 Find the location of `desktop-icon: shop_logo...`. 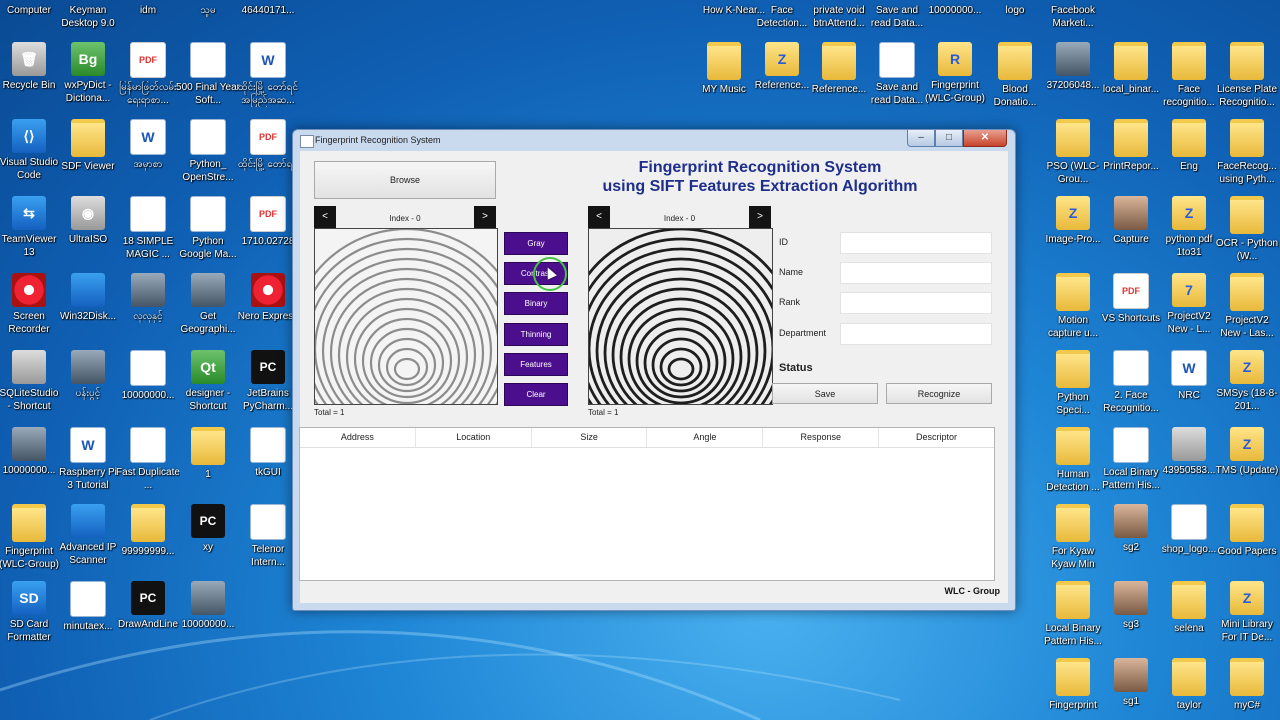

desktop-icon: shop_logo... is located at coordinates (1189, 530).